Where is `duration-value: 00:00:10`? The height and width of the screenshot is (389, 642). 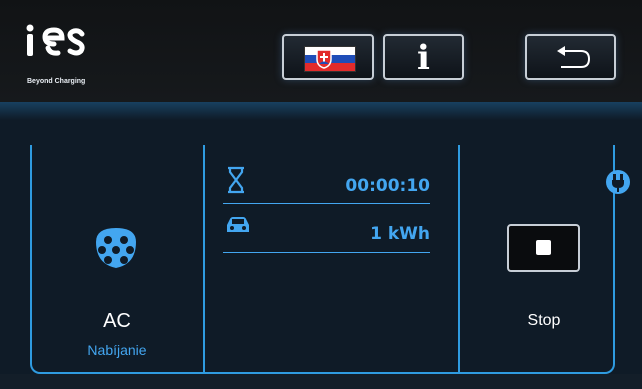
duration-value: 00:00:10 is located at coordinates (387, 186).